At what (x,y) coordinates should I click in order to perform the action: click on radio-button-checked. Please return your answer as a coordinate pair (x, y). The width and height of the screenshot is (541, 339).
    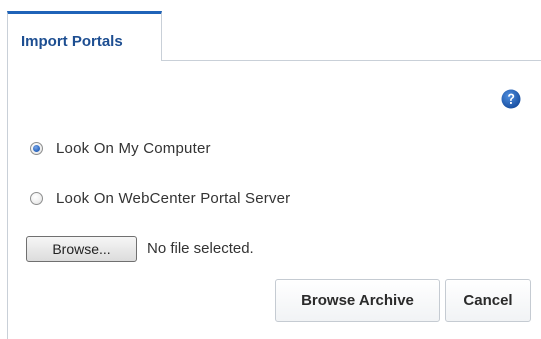
    Looking at the image, I should click on (36, 148).